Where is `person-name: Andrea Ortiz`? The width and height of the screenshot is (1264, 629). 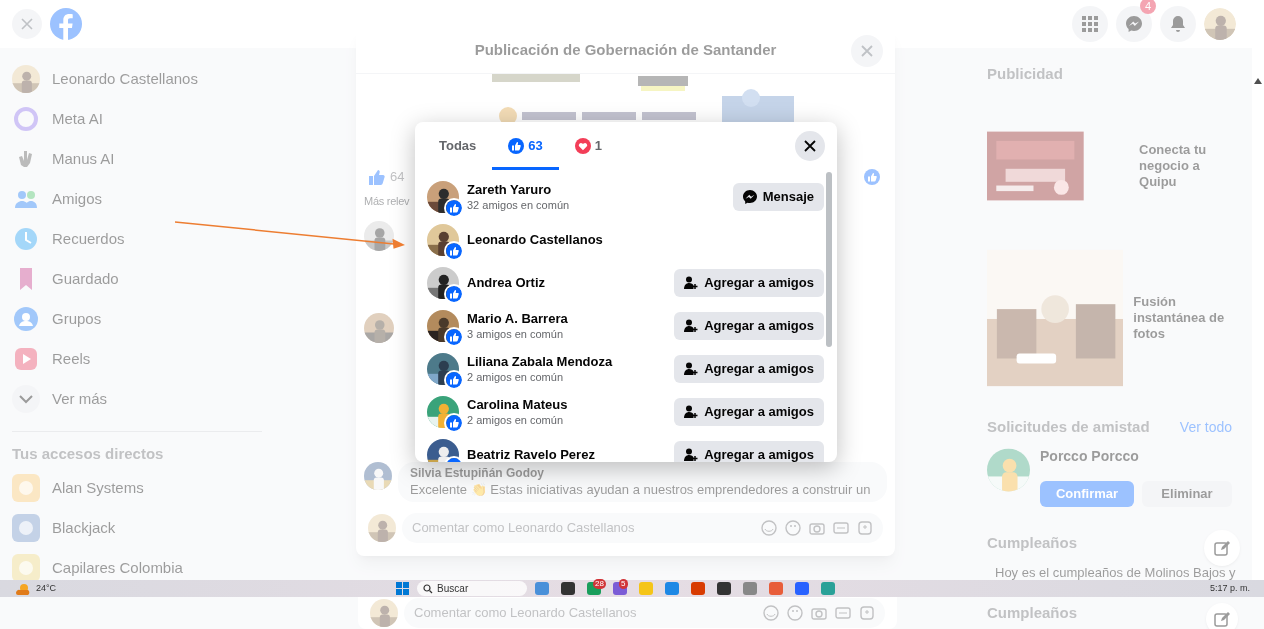 person-name: Andrea Ortiz is located at coordinates (571, 282).